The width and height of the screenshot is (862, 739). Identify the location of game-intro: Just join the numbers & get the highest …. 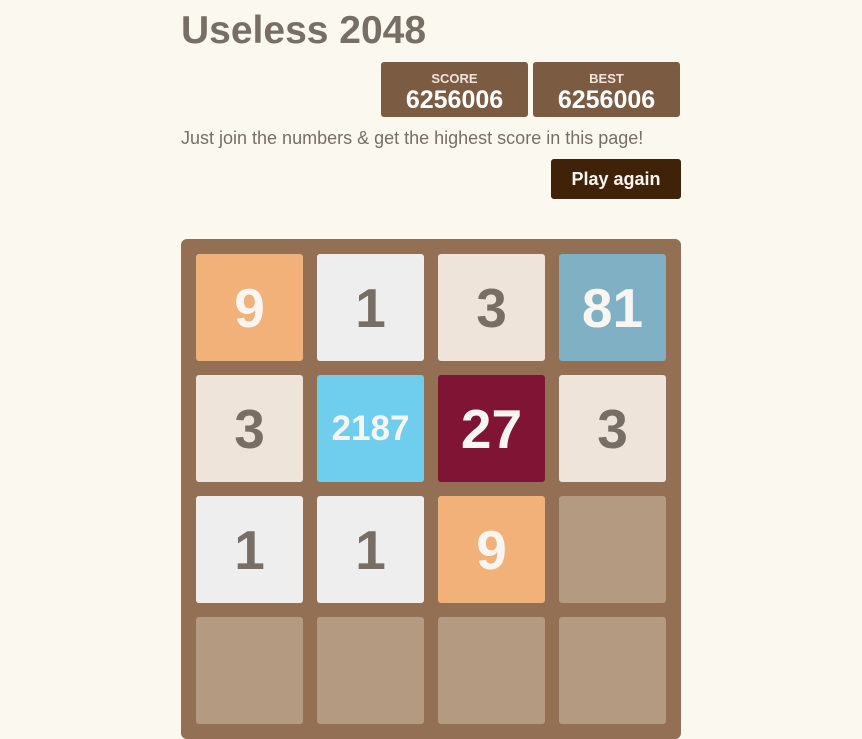
(412, 138).